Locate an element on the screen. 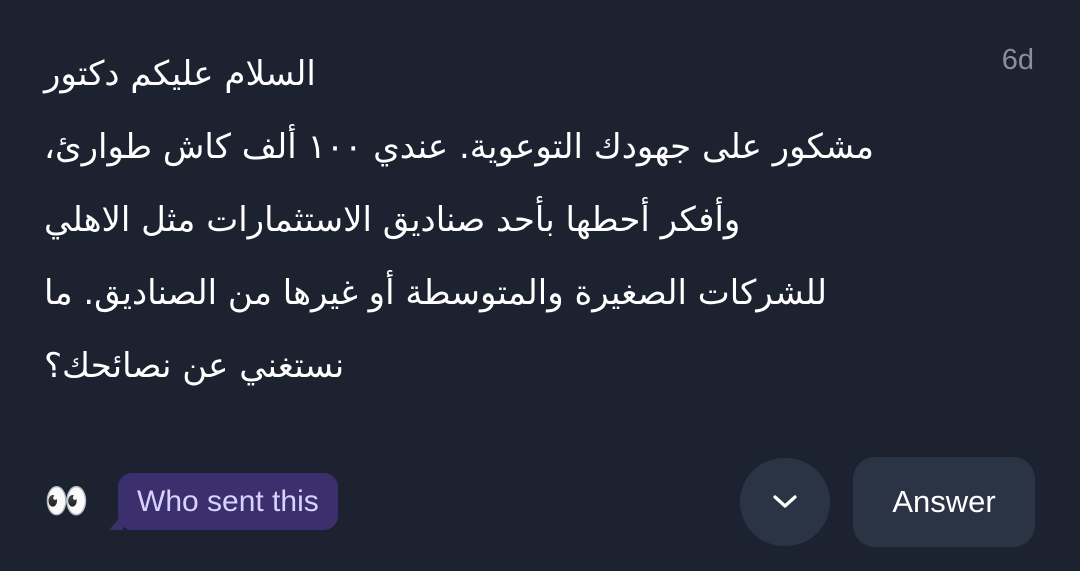  who-sent-this-button: Who sent this is located at coordinates (223, 501).